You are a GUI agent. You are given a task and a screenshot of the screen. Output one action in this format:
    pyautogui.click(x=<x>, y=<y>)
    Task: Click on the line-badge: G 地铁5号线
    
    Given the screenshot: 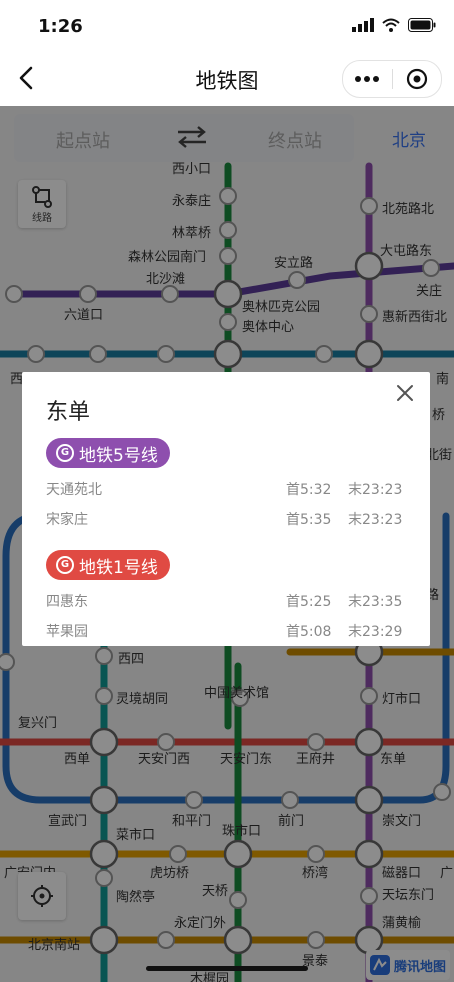 What is the action you would take?
    pyautogui.click(x=108, y=453)
    